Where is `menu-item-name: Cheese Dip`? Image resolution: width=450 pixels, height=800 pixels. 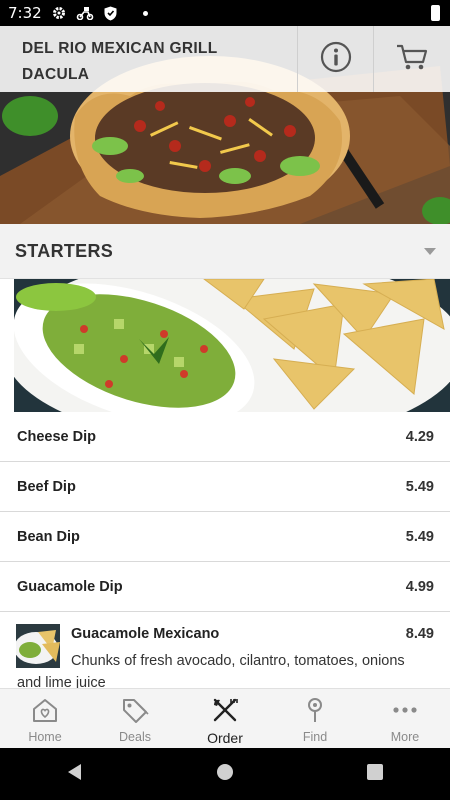
menu-item-name: Cheese Dip is located at coordinates (56, 436).